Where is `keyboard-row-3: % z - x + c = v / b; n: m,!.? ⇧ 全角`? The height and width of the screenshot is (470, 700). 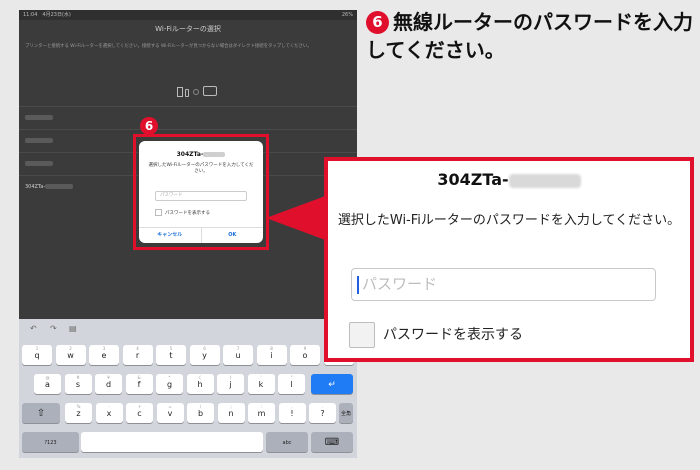 keyboard-row-3: % z - x + c = v / b; n: m,!.? ⇧ 全角 is located at coordinates (188, 413).